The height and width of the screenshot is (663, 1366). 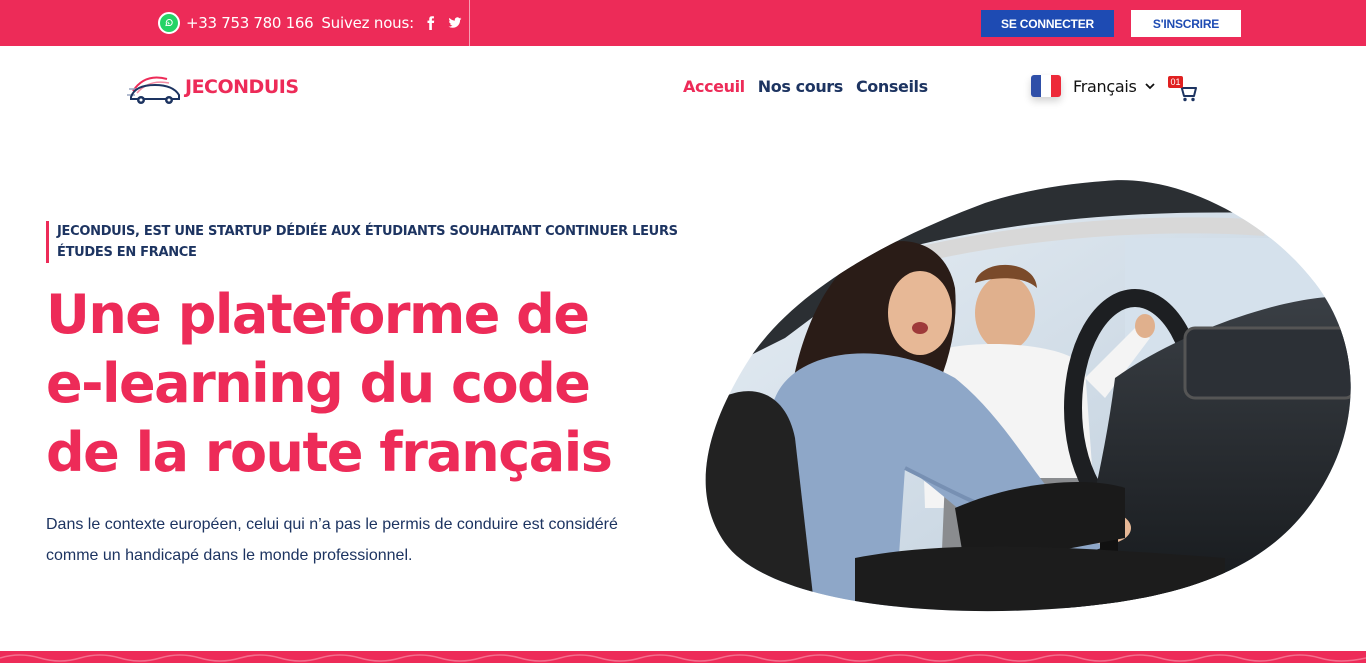 I want to click on whatsapp-icon, so click(x=169, y=23).